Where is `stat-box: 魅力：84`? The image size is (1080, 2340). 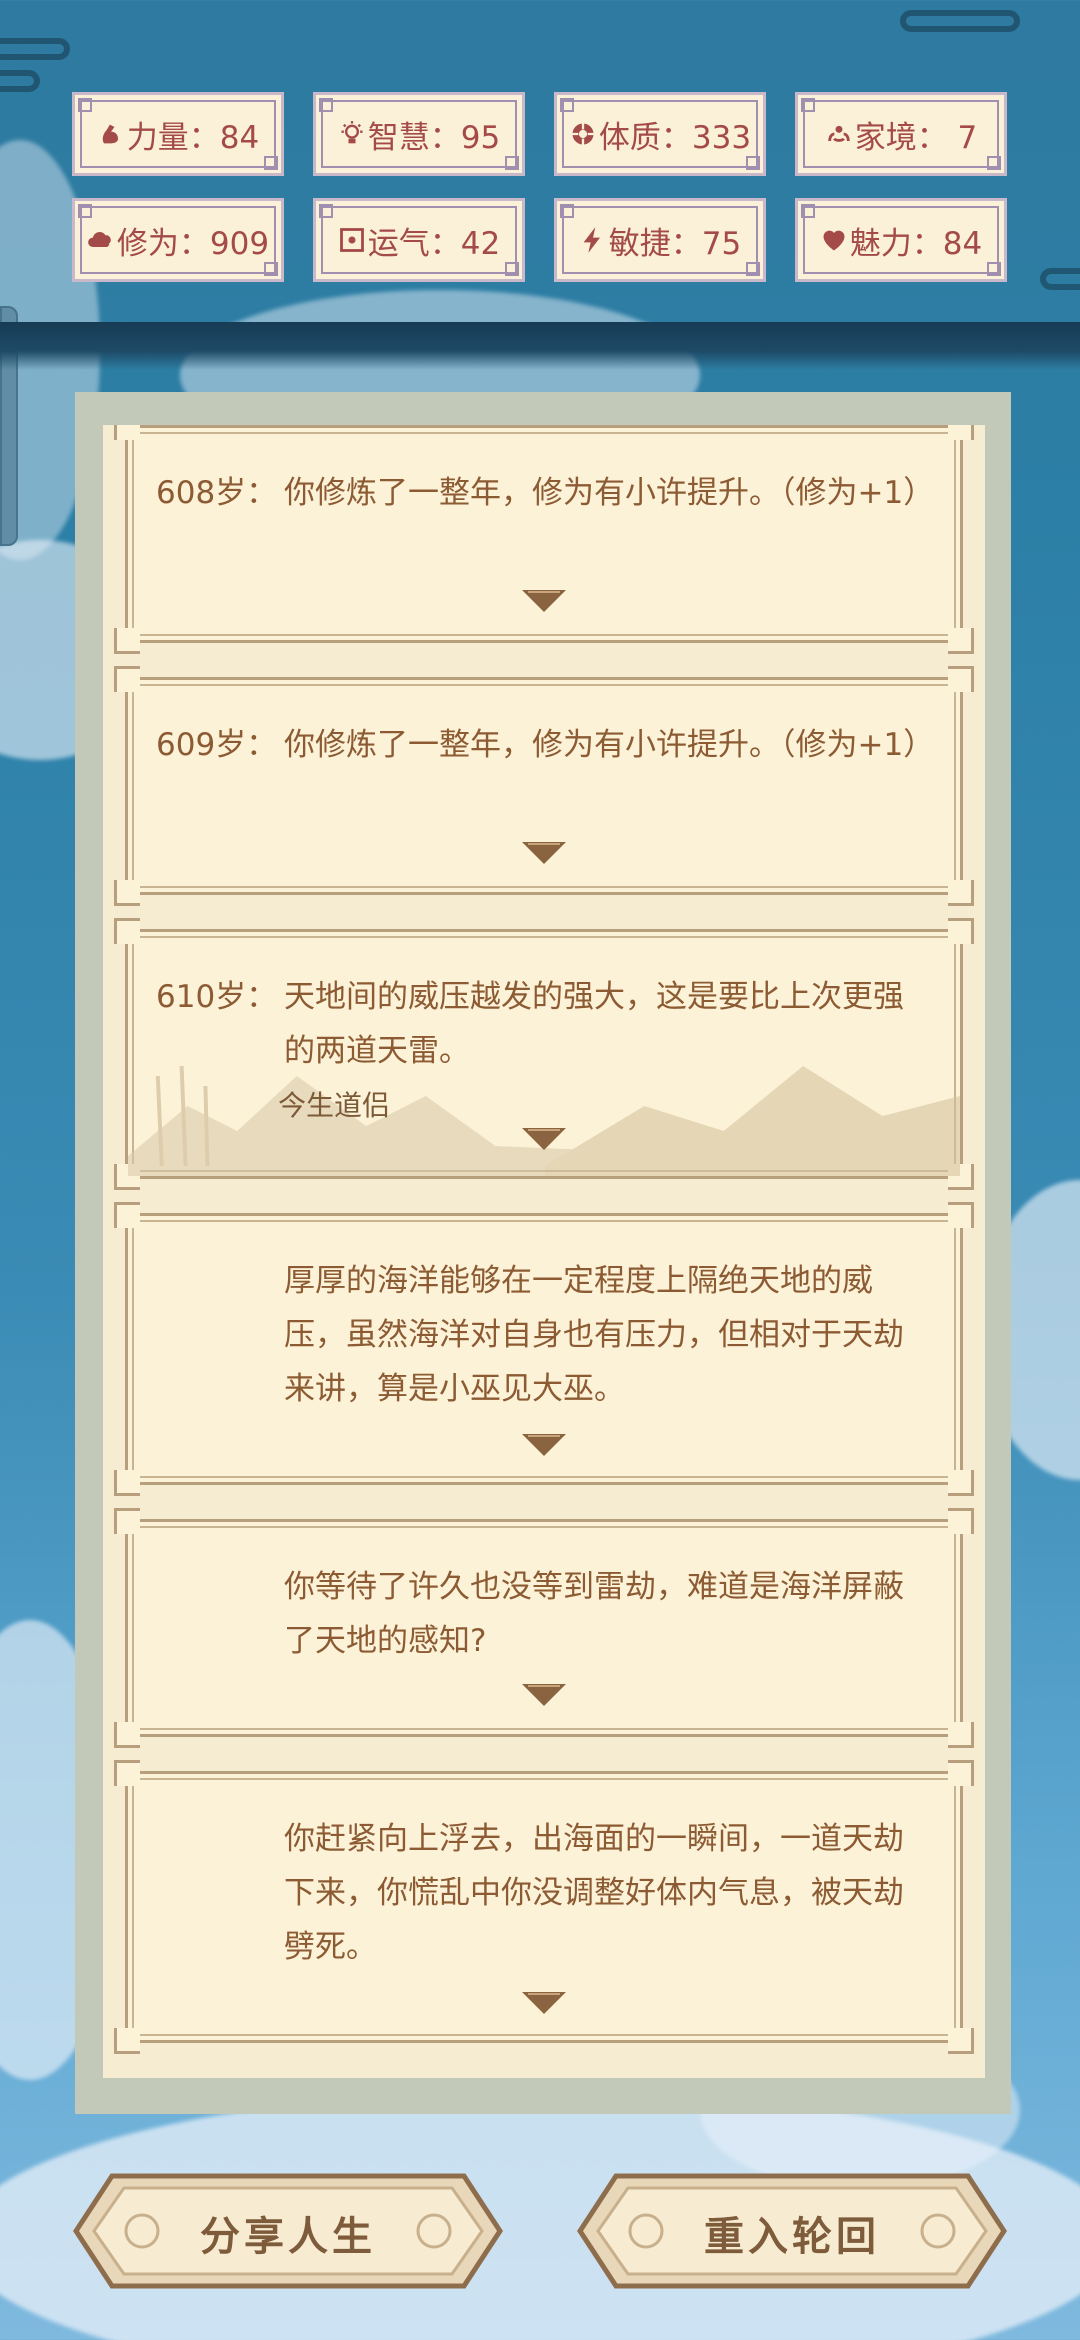 stat-box: 魅力：84 is located at coordinates (901, 240).